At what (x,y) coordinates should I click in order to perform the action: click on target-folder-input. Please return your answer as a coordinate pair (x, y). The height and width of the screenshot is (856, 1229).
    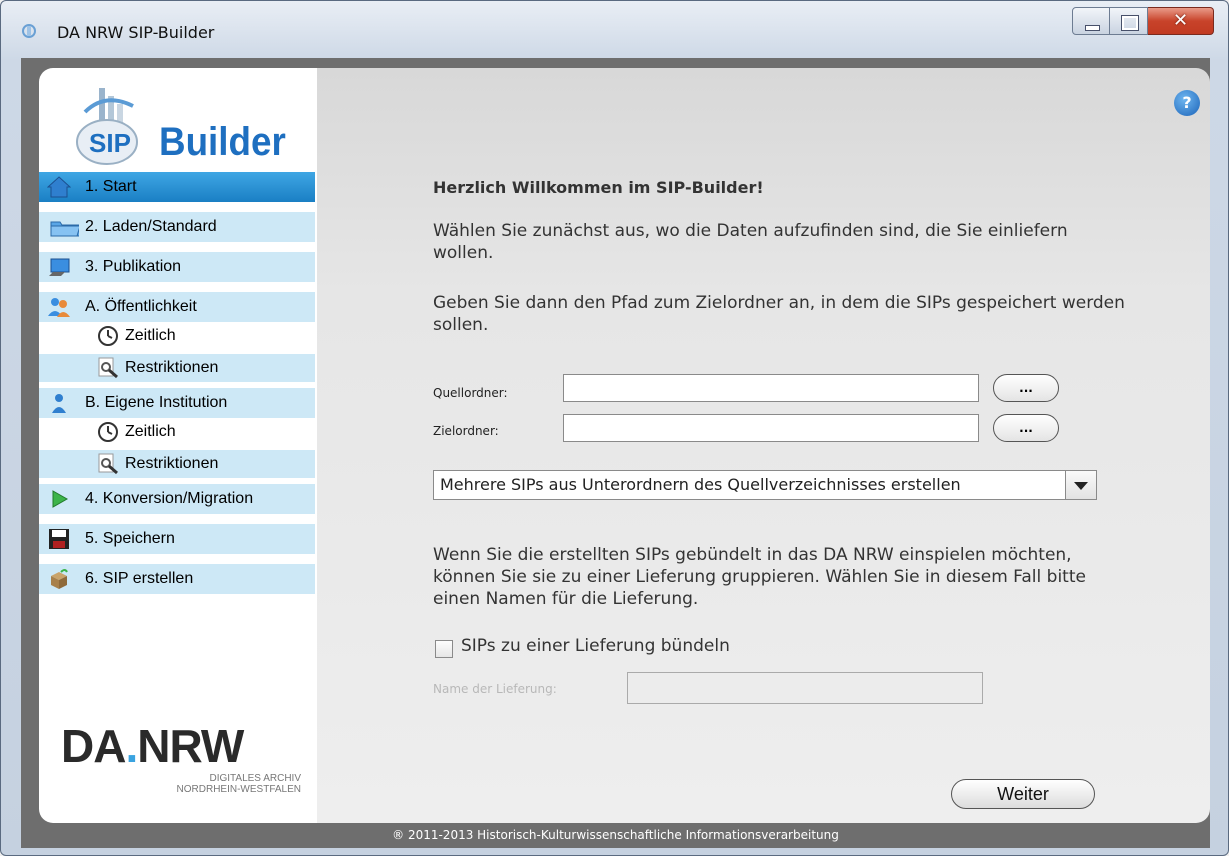
    Looking at the image, I should click on (771, 428).